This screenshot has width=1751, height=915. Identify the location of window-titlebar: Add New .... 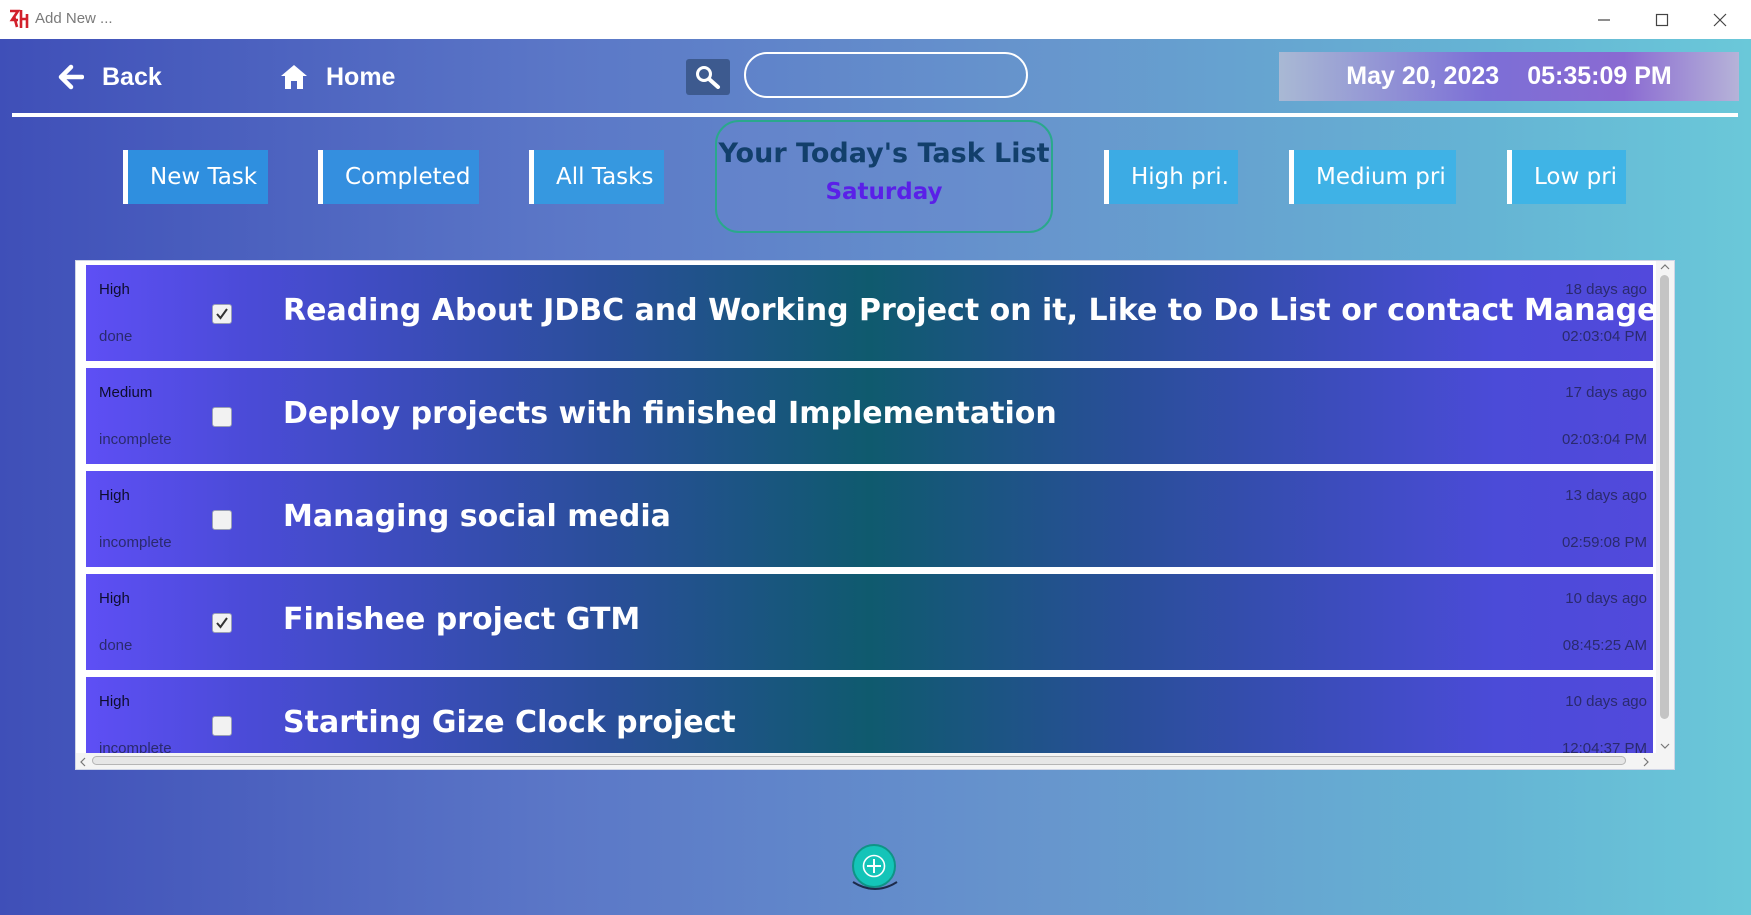
(875, 20).